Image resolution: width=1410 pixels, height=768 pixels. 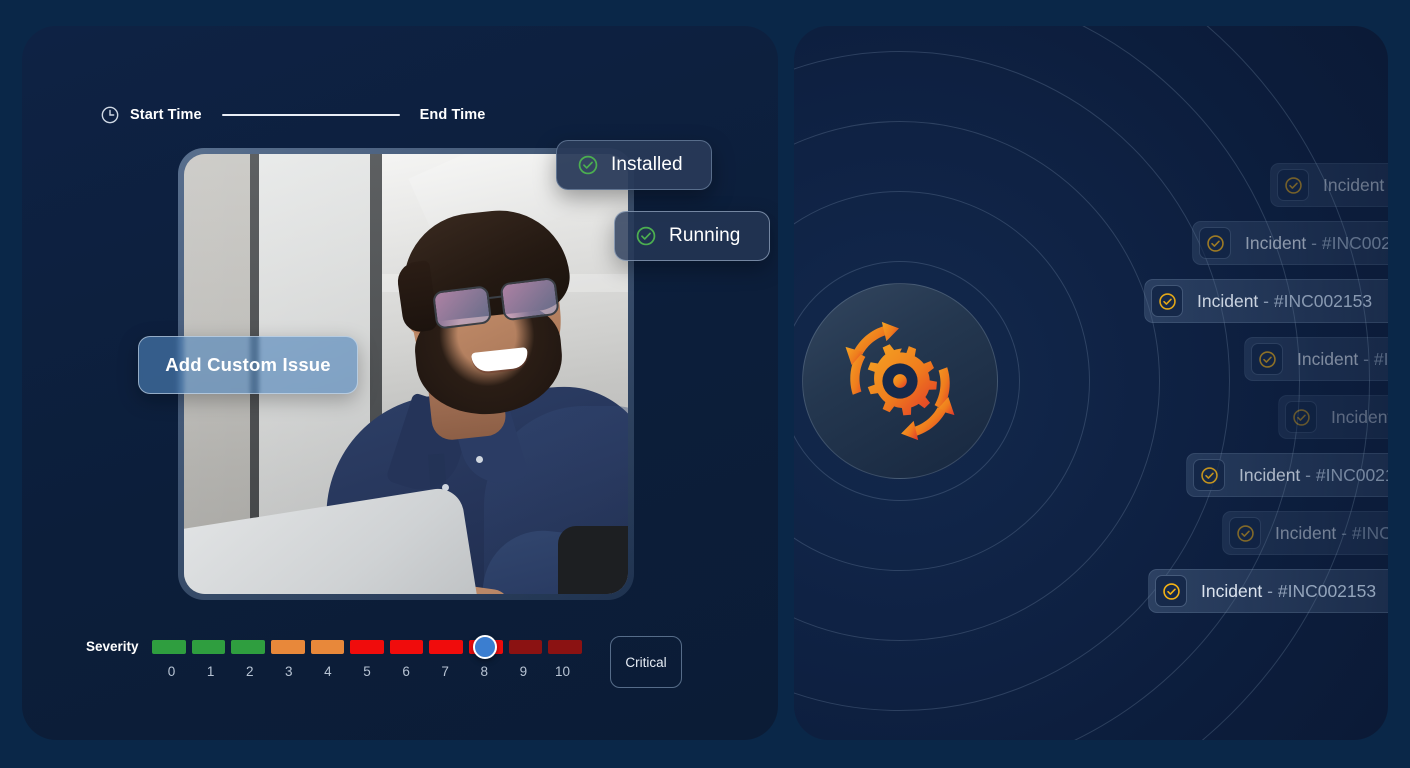 I want to click on add-custom-issue-button: Add Custom Issue, so click(x=248, y=365).